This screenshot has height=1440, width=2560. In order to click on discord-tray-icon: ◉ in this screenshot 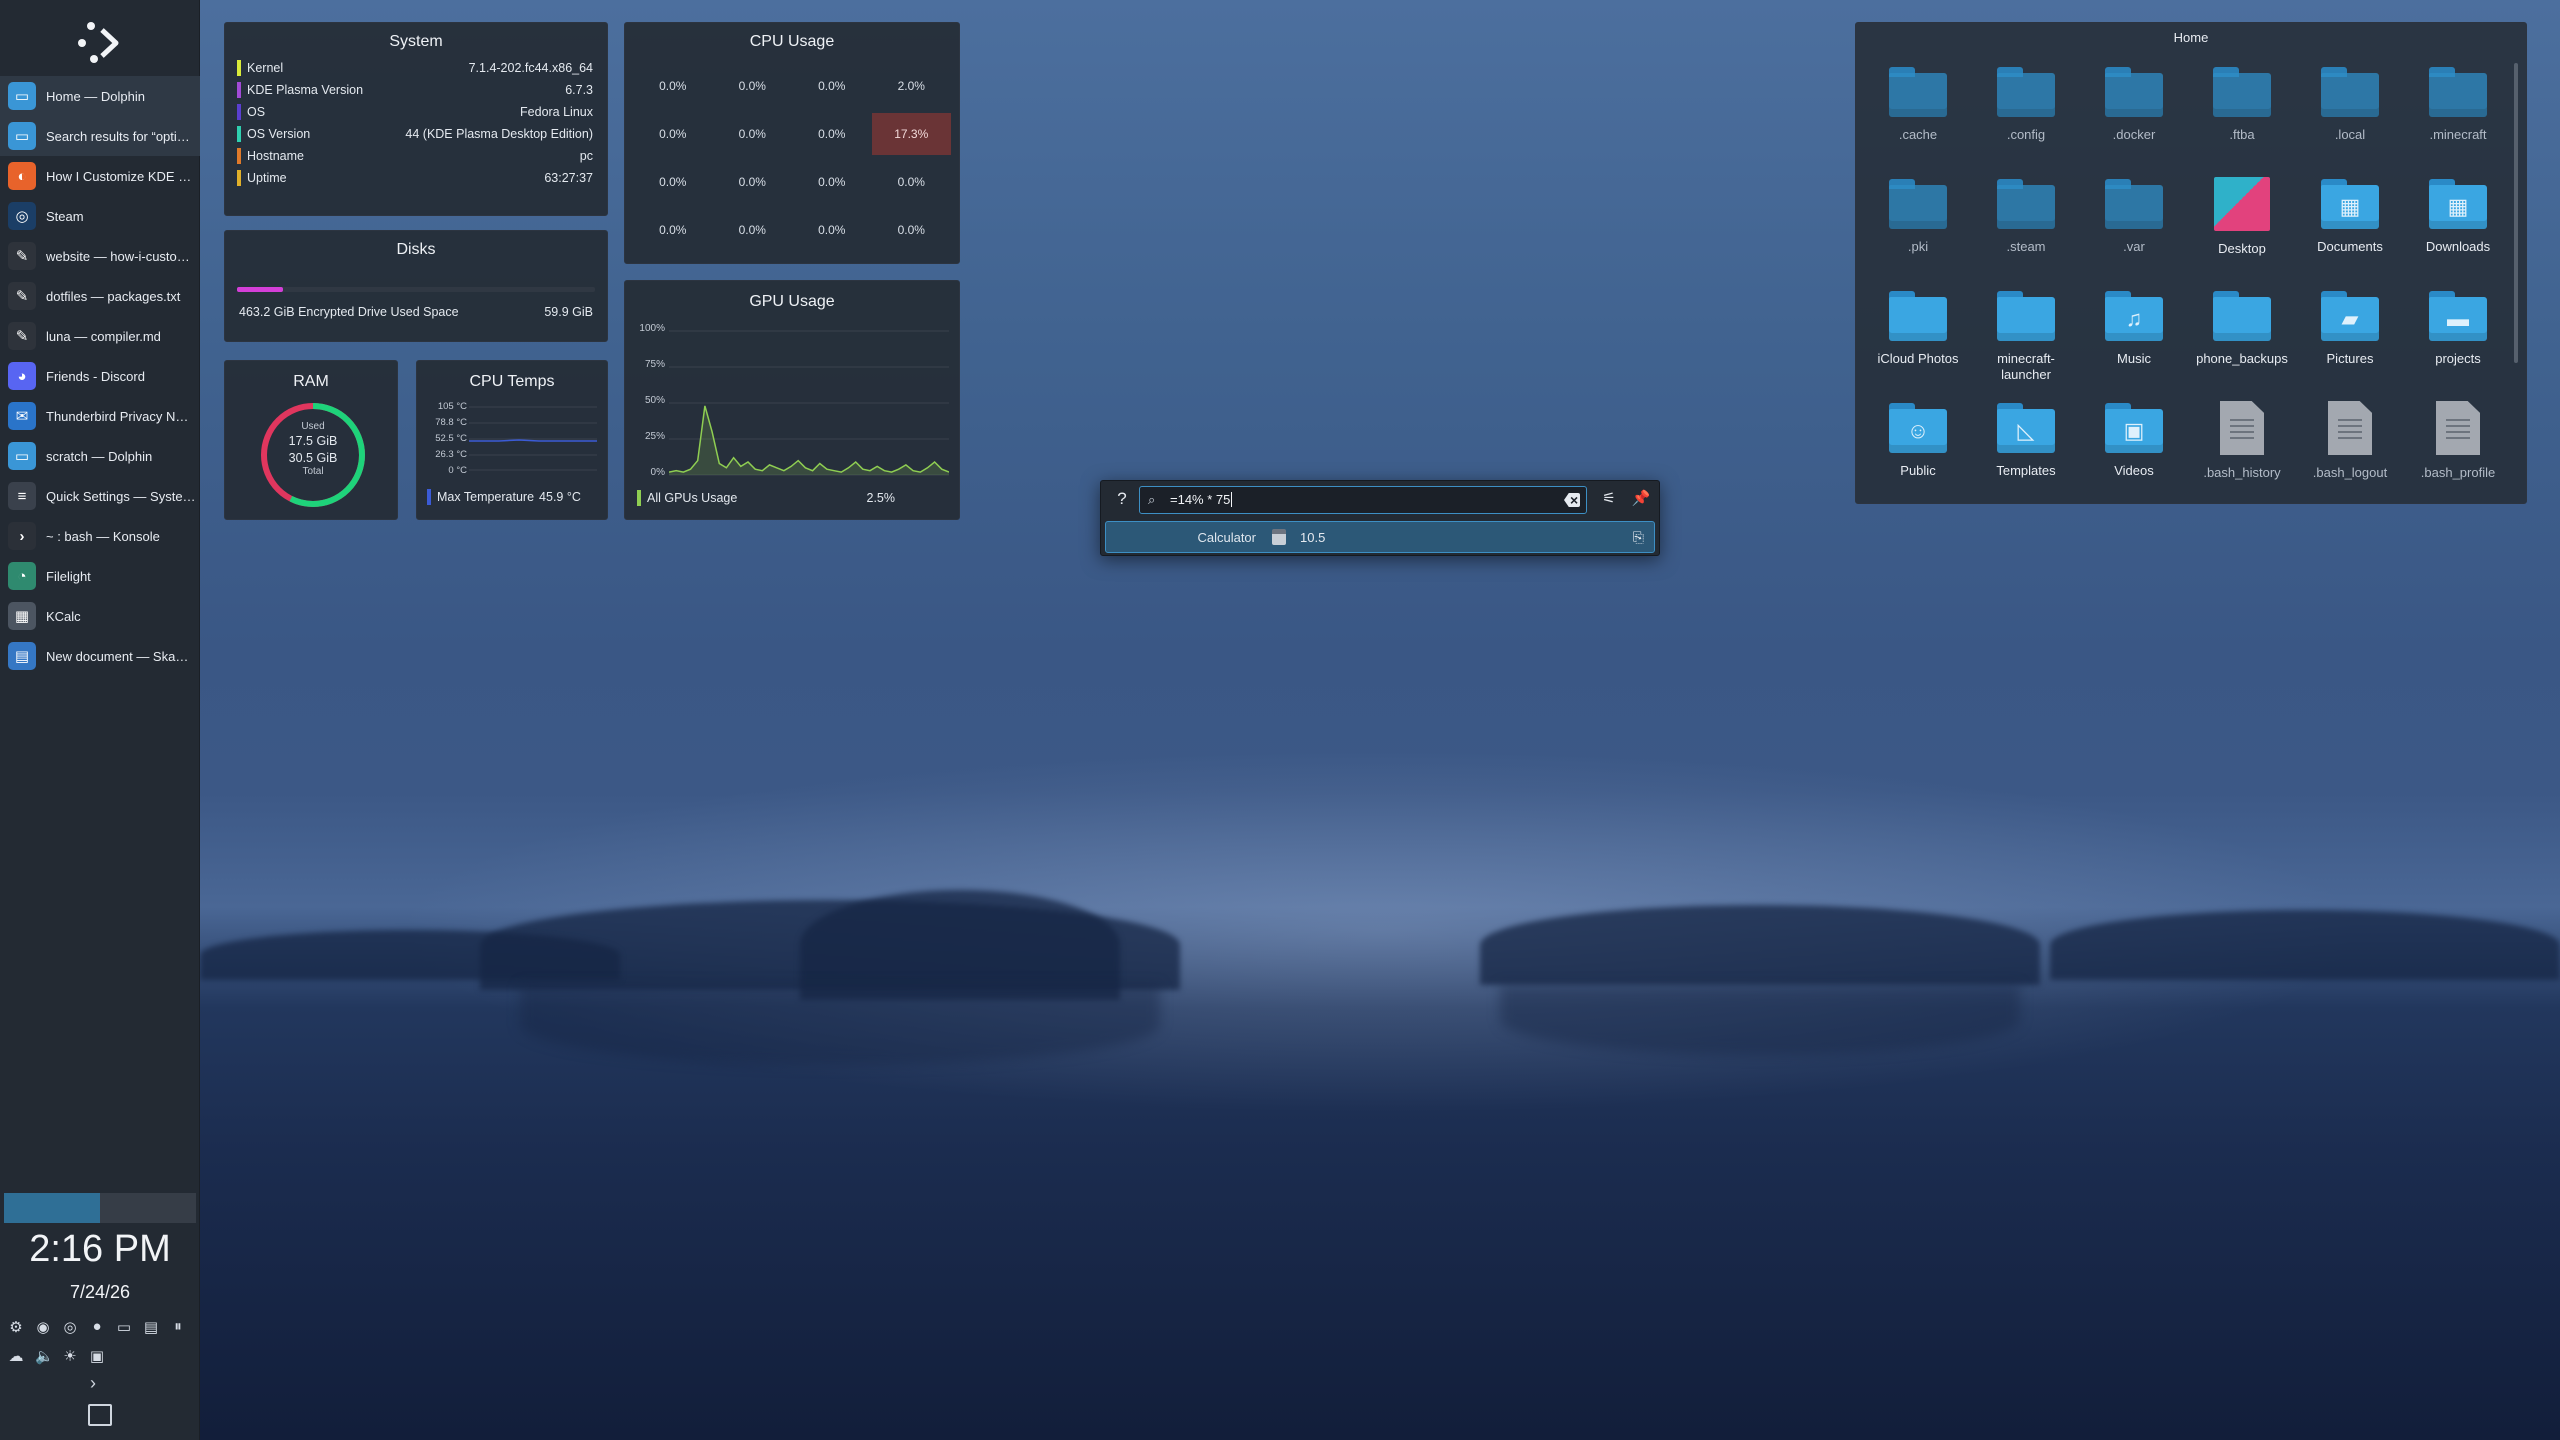, I will do `click(43, 1327)`.